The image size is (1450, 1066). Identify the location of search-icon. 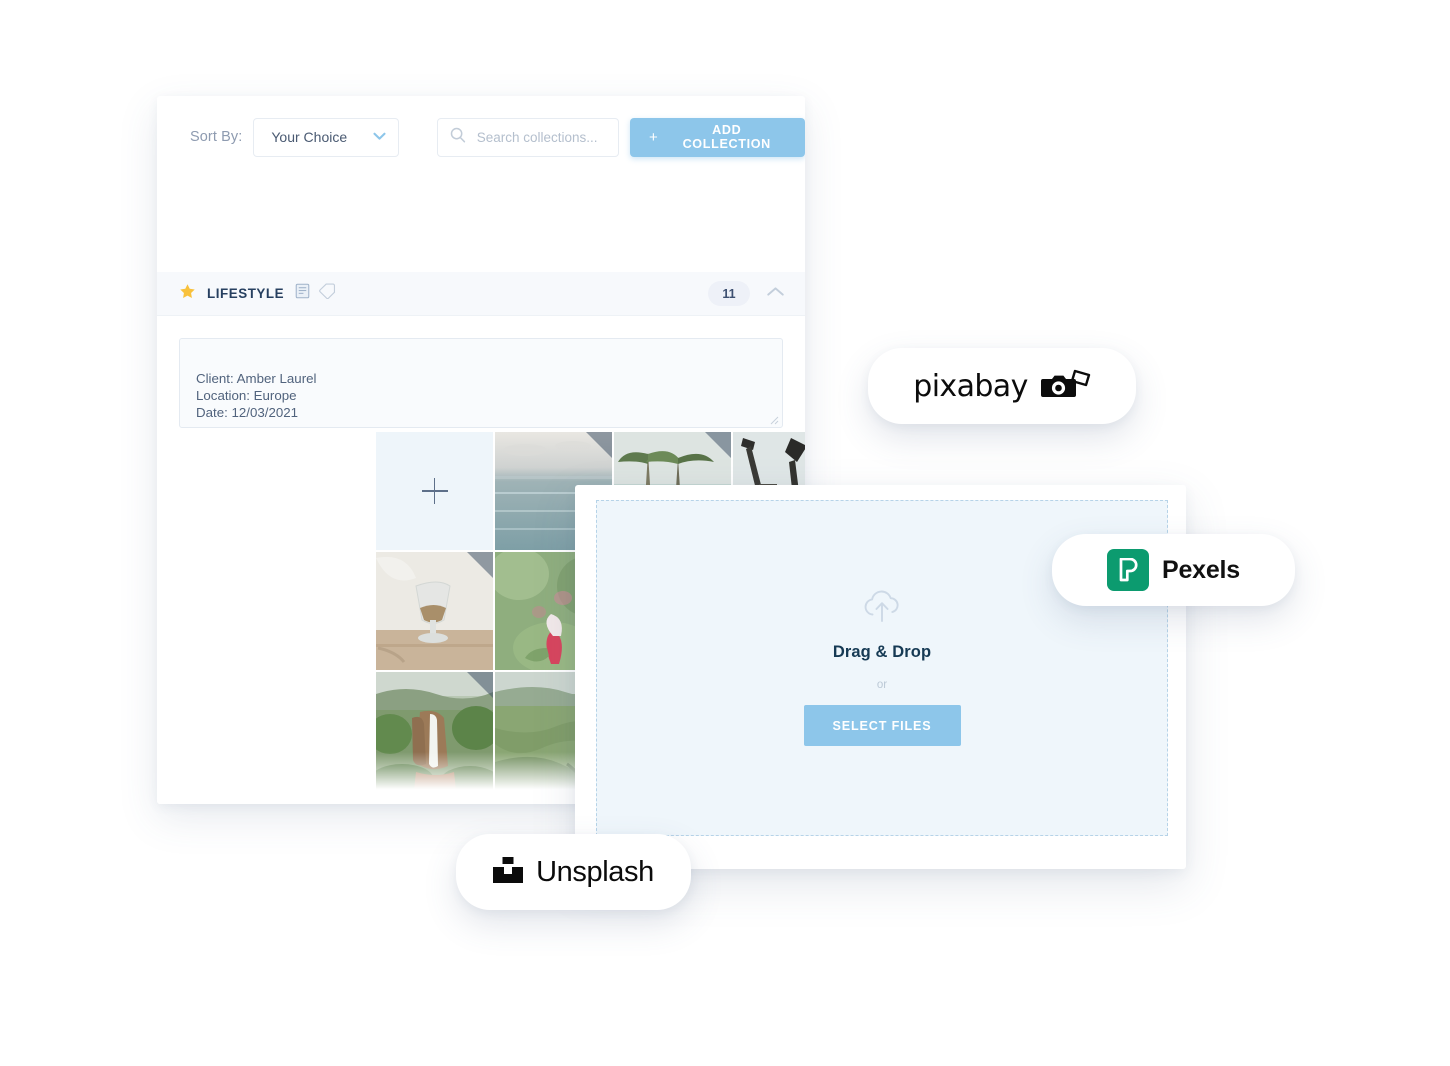
(458, 137).